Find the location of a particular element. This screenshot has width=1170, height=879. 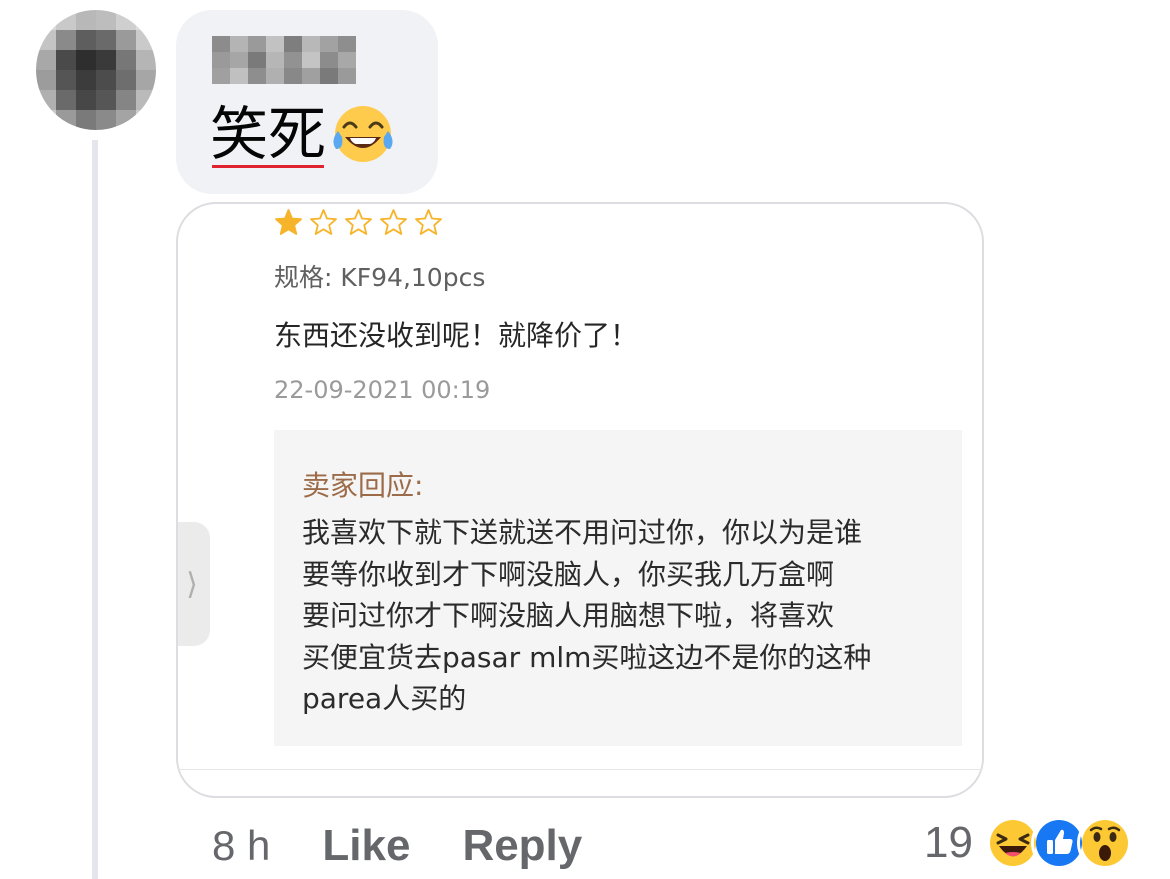

reaction-summary: 19 is located at coordinates (1028, 843).